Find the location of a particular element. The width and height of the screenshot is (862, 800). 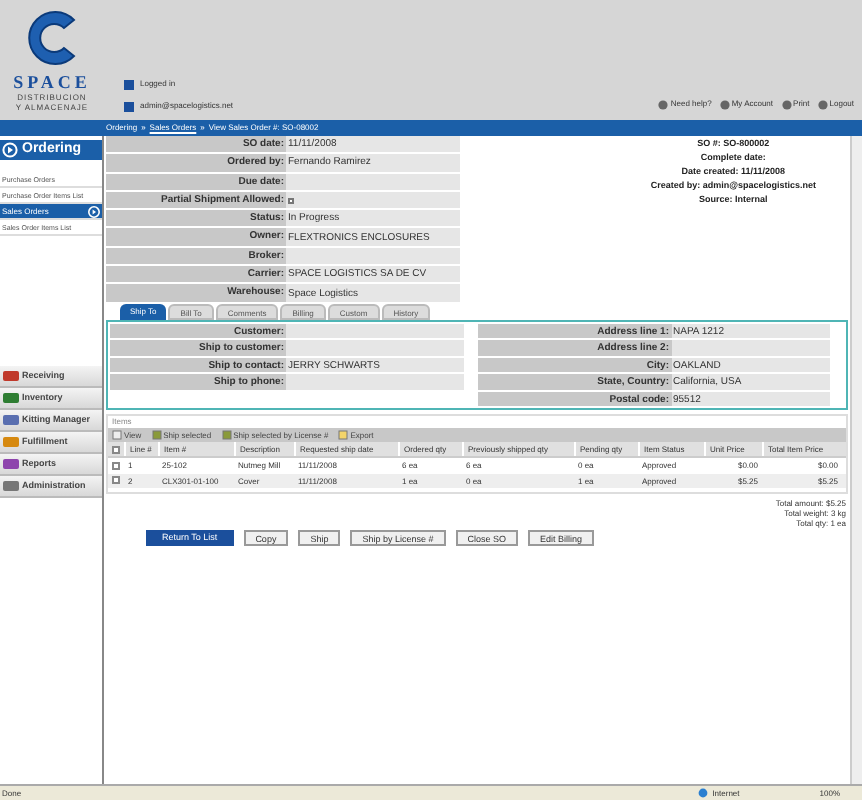

play-icon is located at coordinates (10, 150).